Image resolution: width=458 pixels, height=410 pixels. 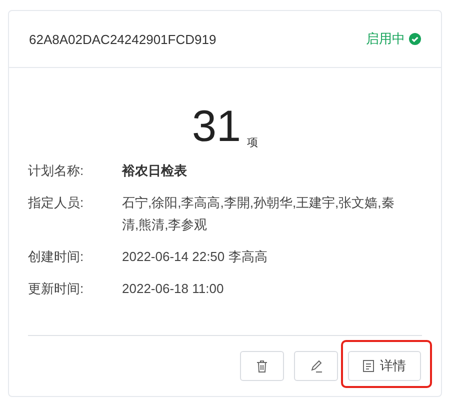 What do you see at coordinates (252, 143) in the screenshot?
I see `count-unit: 项` at bounding box center [252, 143].